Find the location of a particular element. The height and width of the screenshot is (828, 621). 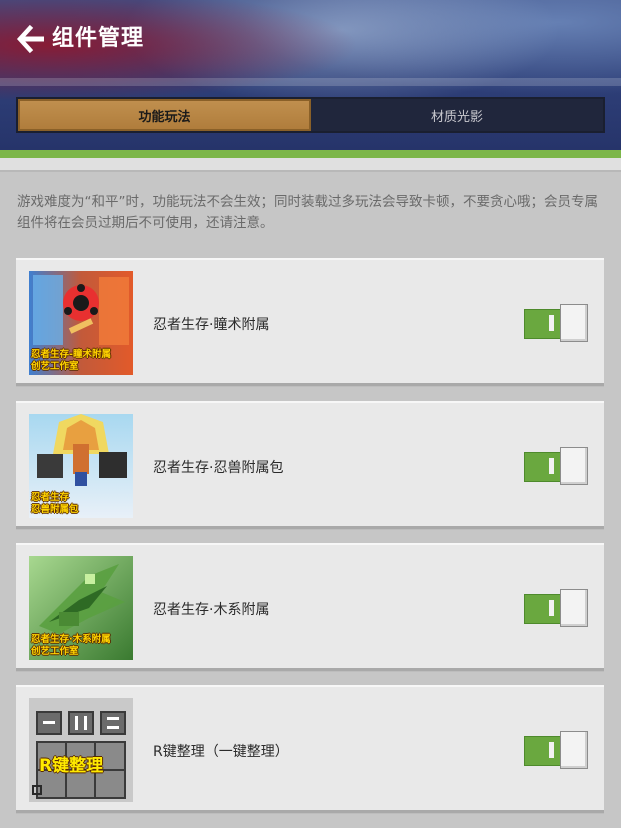

thumbnail-caption: 忍者生存-瞳术附属 创艺工作室 is located at coordinates (71, 361).